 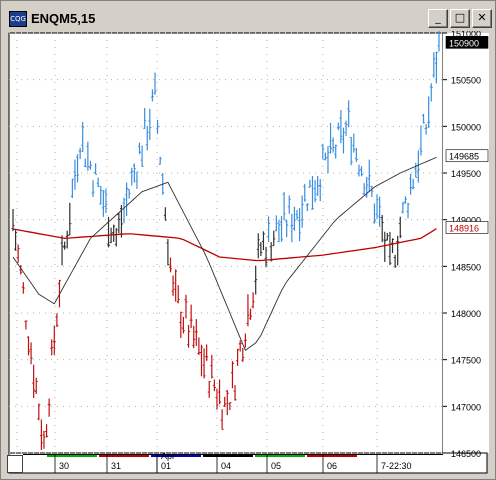 I want to click on time-label: 7-22:30, so click(x=396, y=466).